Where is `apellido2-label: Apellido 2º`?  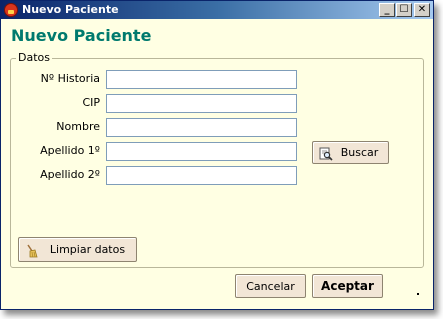 apellido2-label: Apellido 2º is located at coordinates (70, 174).